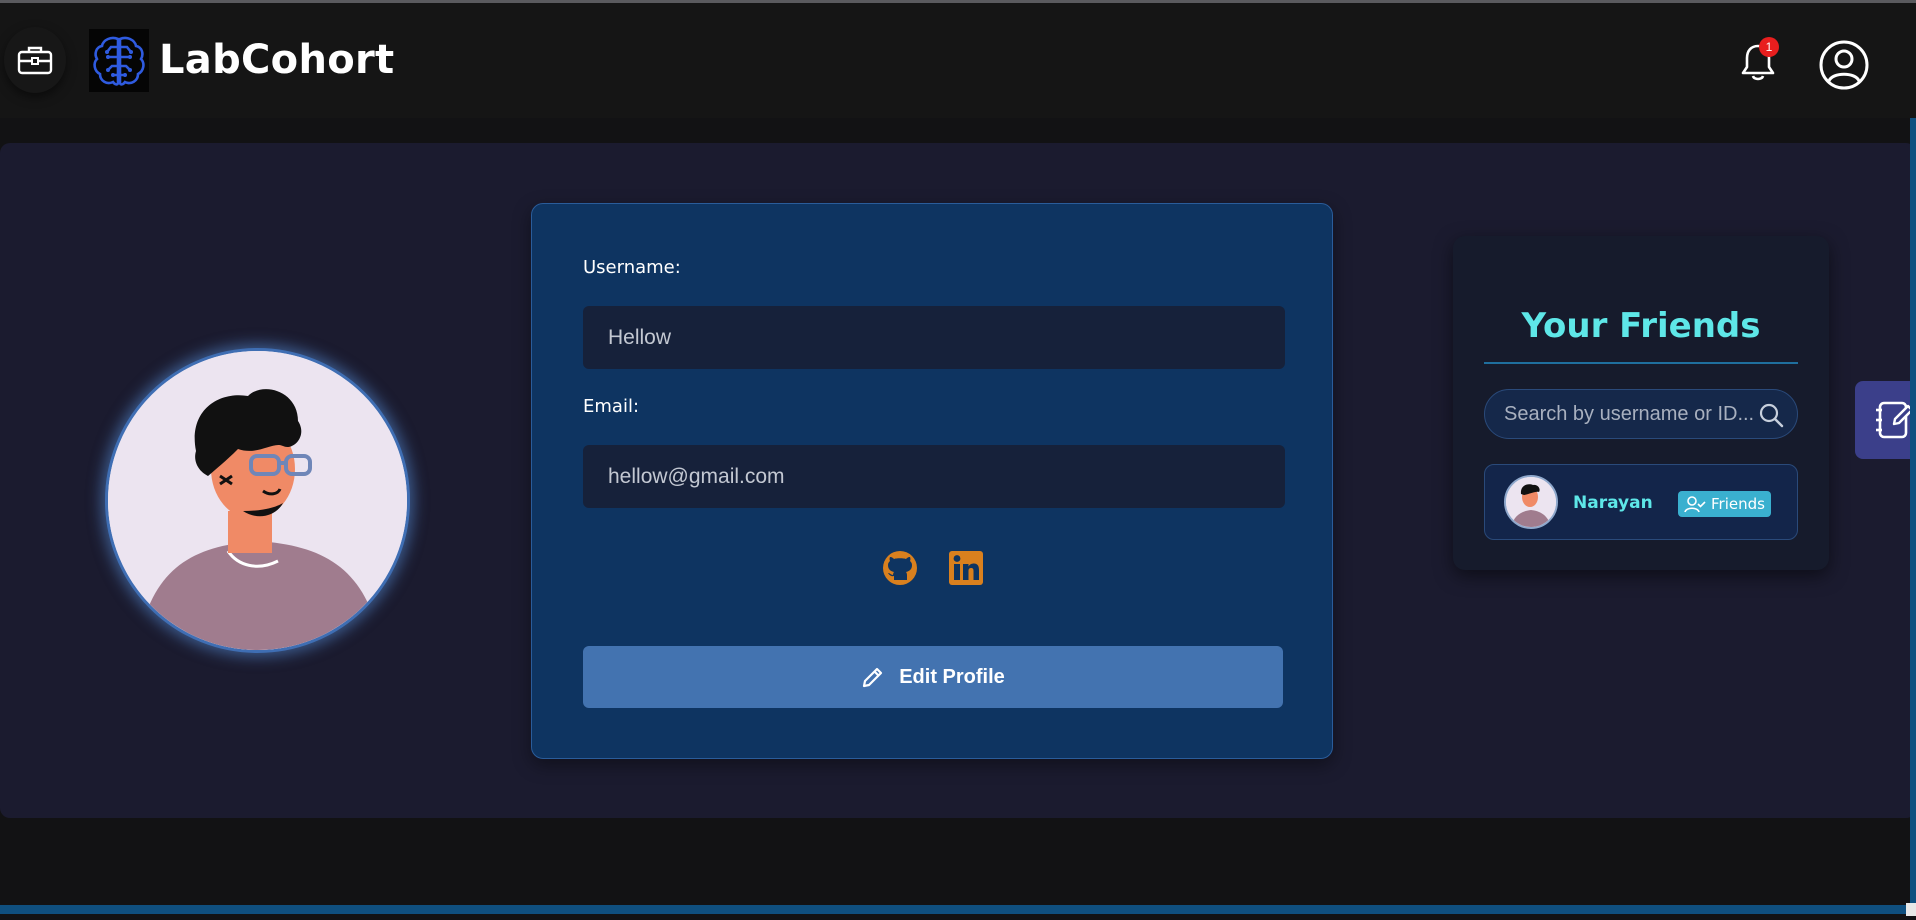  What do you see at coordinates (276, 60) in the screenshot?
I see `app-title: LabCohort` at bounding box center [276, 60].